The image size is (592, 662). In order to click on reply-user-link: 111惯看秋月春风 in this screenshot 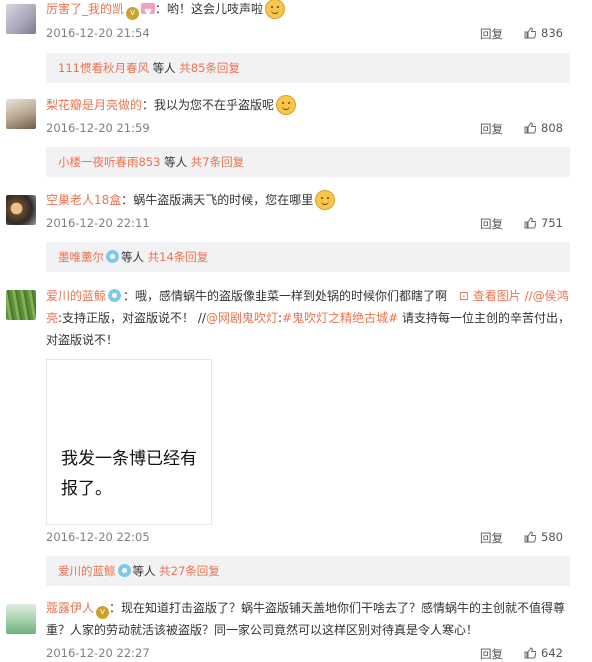, I will do `click(103, 68)`.